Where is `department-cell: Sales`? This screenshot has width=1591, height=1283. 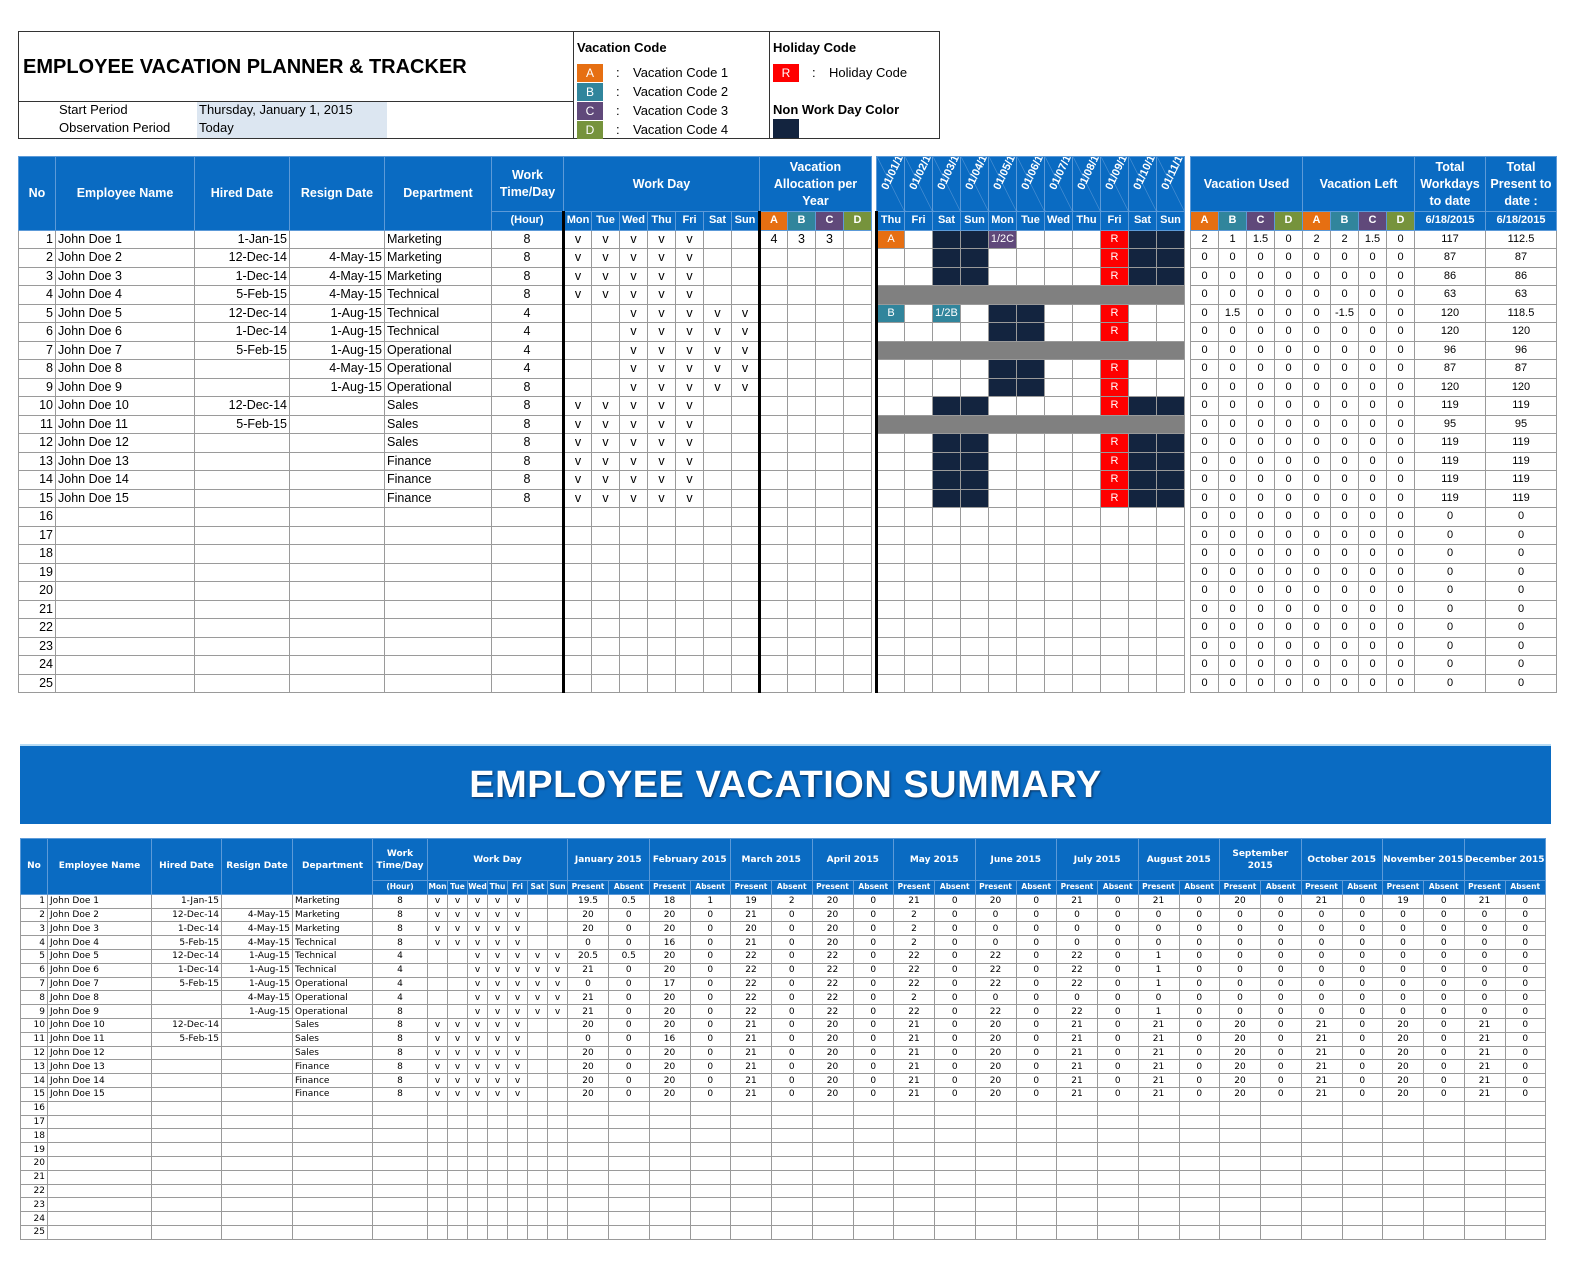 department-cell: Sales is located at coordinates (438, 424).